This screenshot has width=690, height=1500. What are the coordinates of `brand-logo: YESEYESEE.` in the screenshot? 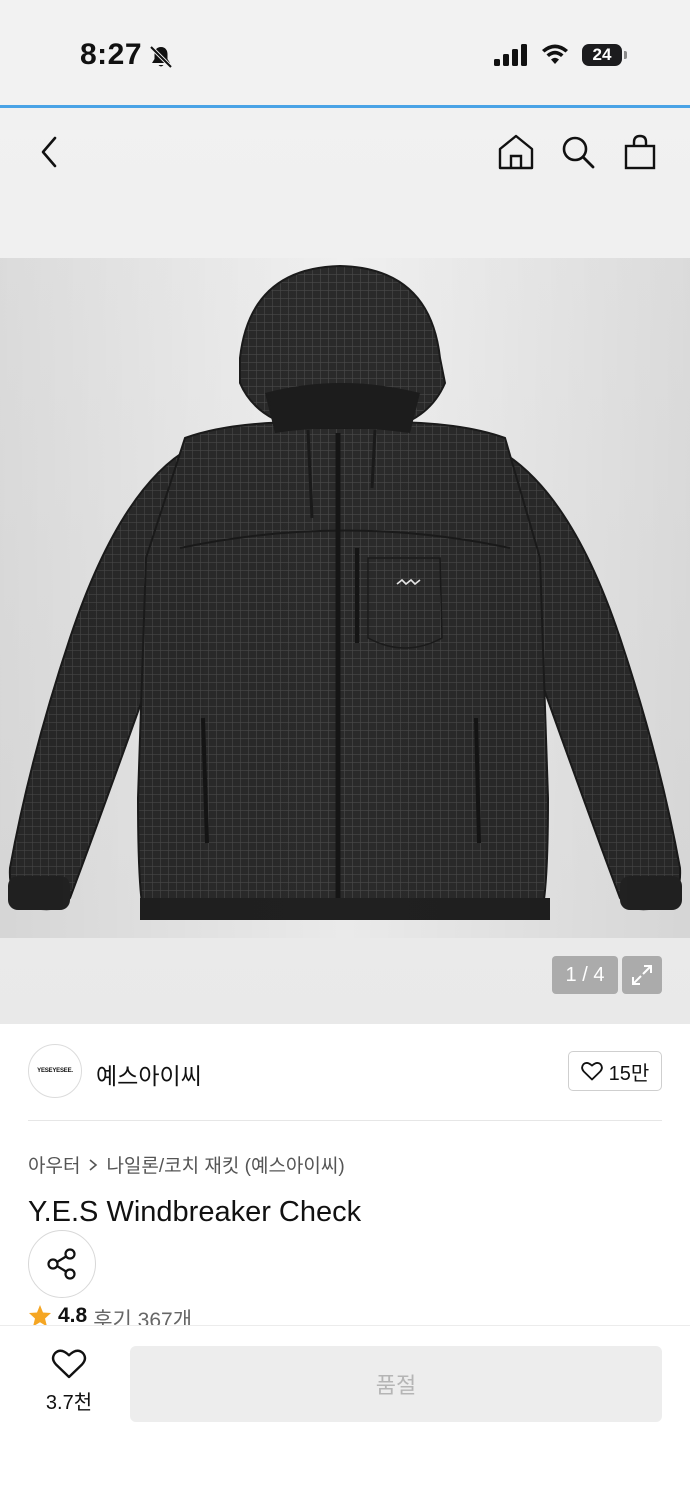 It's located at (55, 1071).